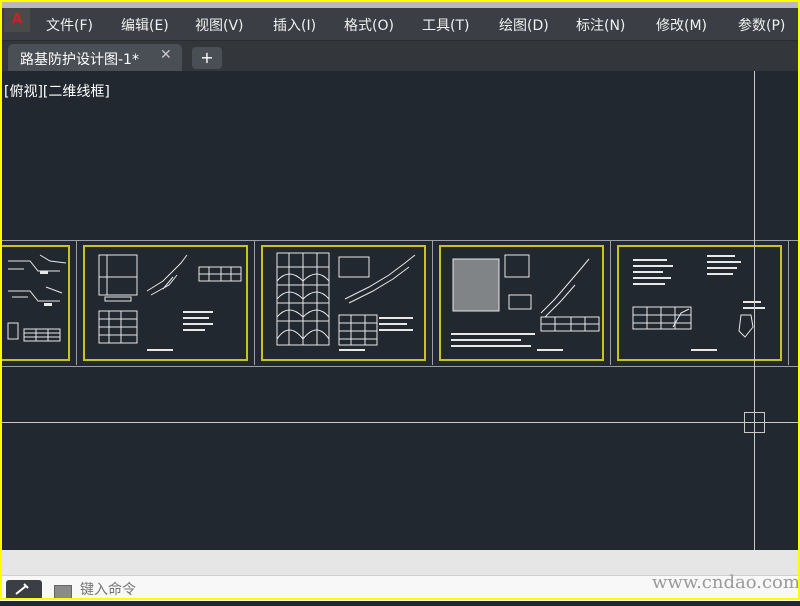  I want to click on document-tab-bar: 路基防护设计图-1* ✕ +, so click(400, 56).